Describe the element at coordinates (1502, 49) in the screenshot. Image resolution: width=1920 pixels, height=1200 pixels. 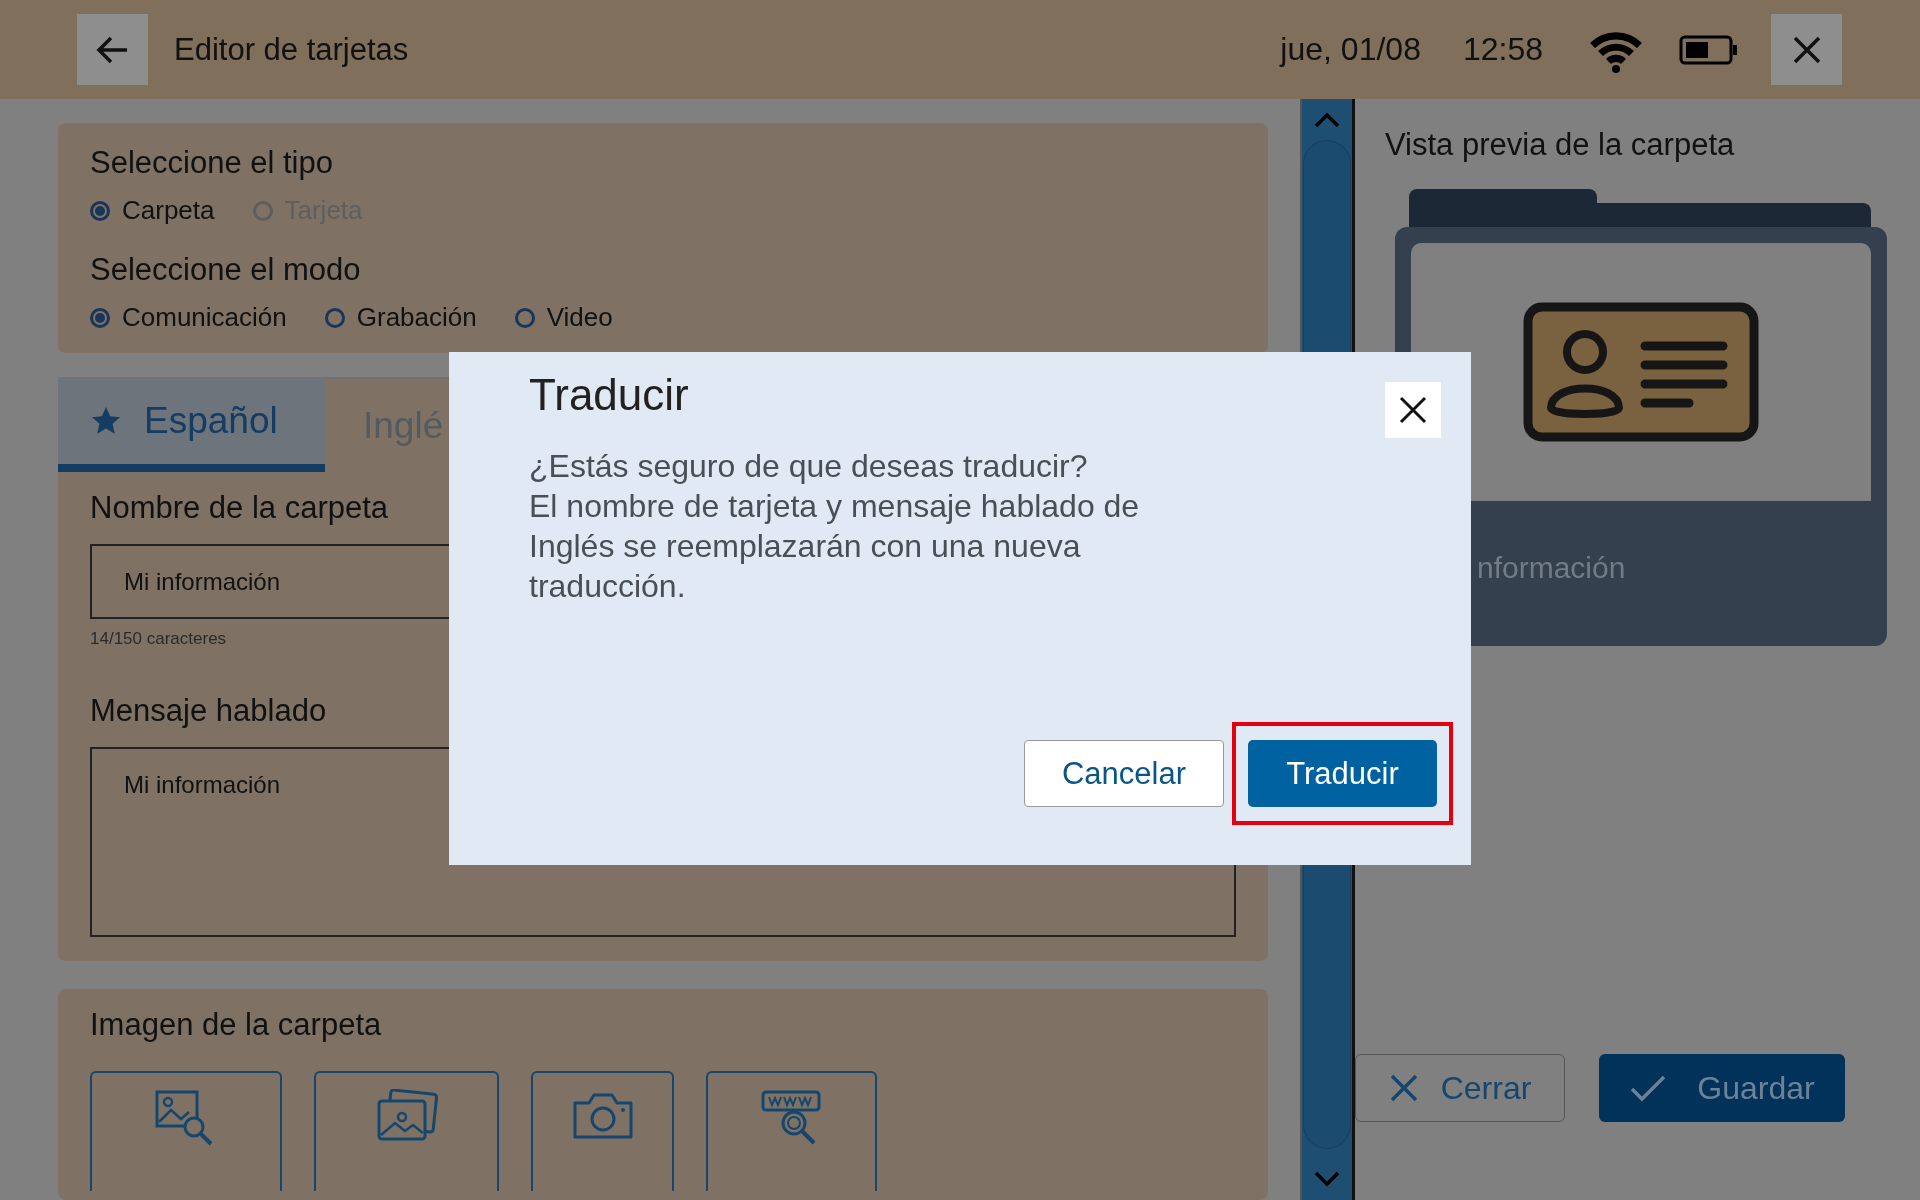
I see `time-text: 12:58` at that location.